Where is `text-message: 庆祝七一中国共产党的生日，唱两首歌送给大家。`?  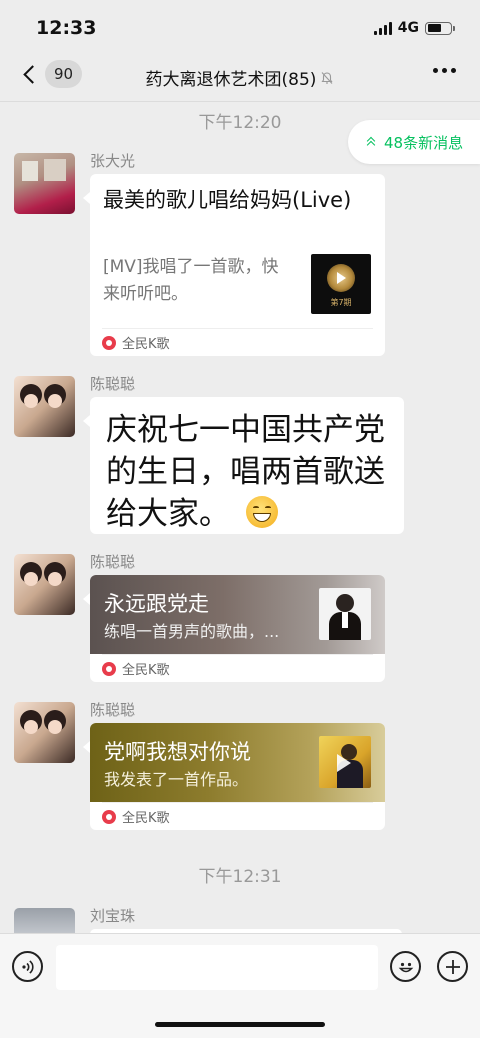
text-message: 庆祝七一中国共产党的生日，唱两首歌送给大家。 is located at coordinates (243, 465).